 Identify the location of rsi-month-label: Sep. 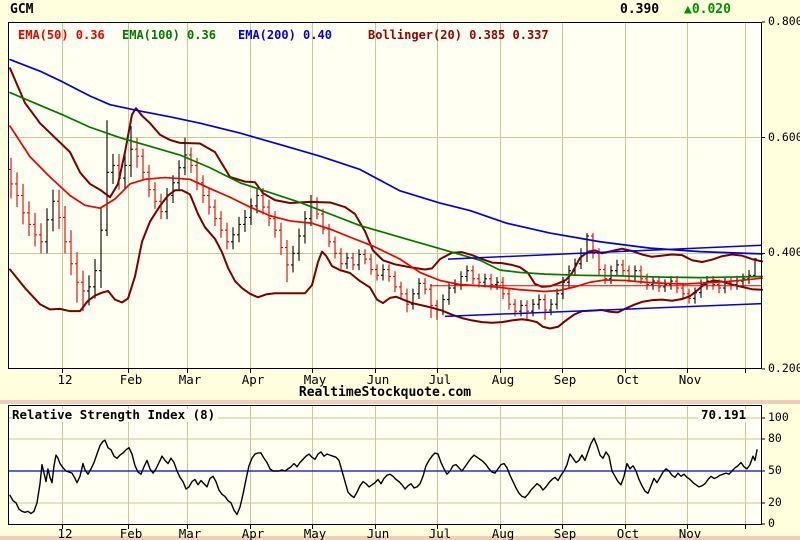
(565, 533).